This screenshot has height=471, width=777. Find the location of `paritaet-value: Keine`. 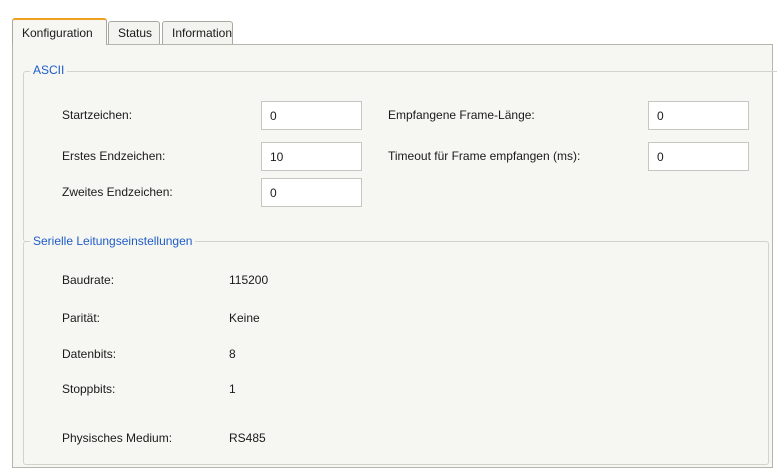

paritaet-value: Keine is located at coordinates (244, 318).